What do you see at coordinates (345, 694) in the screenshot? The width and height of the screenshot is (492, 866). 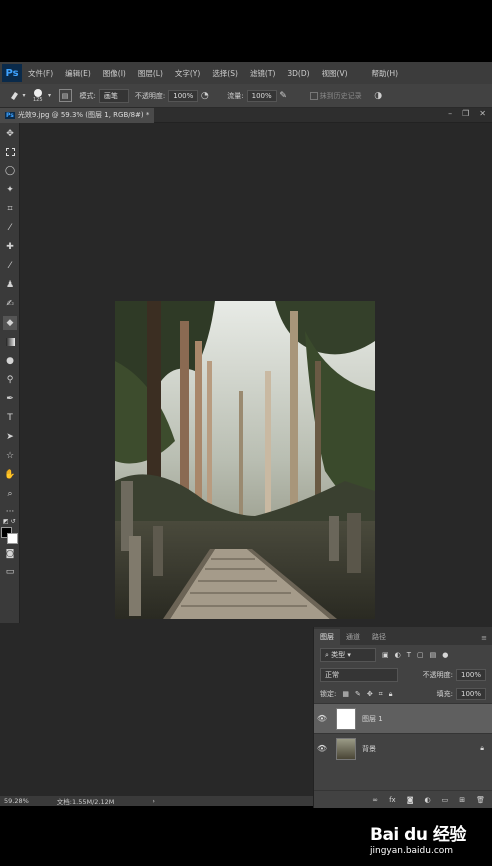 I see `lock-transparent-icon: ▦` at bounding box center [345, 694].